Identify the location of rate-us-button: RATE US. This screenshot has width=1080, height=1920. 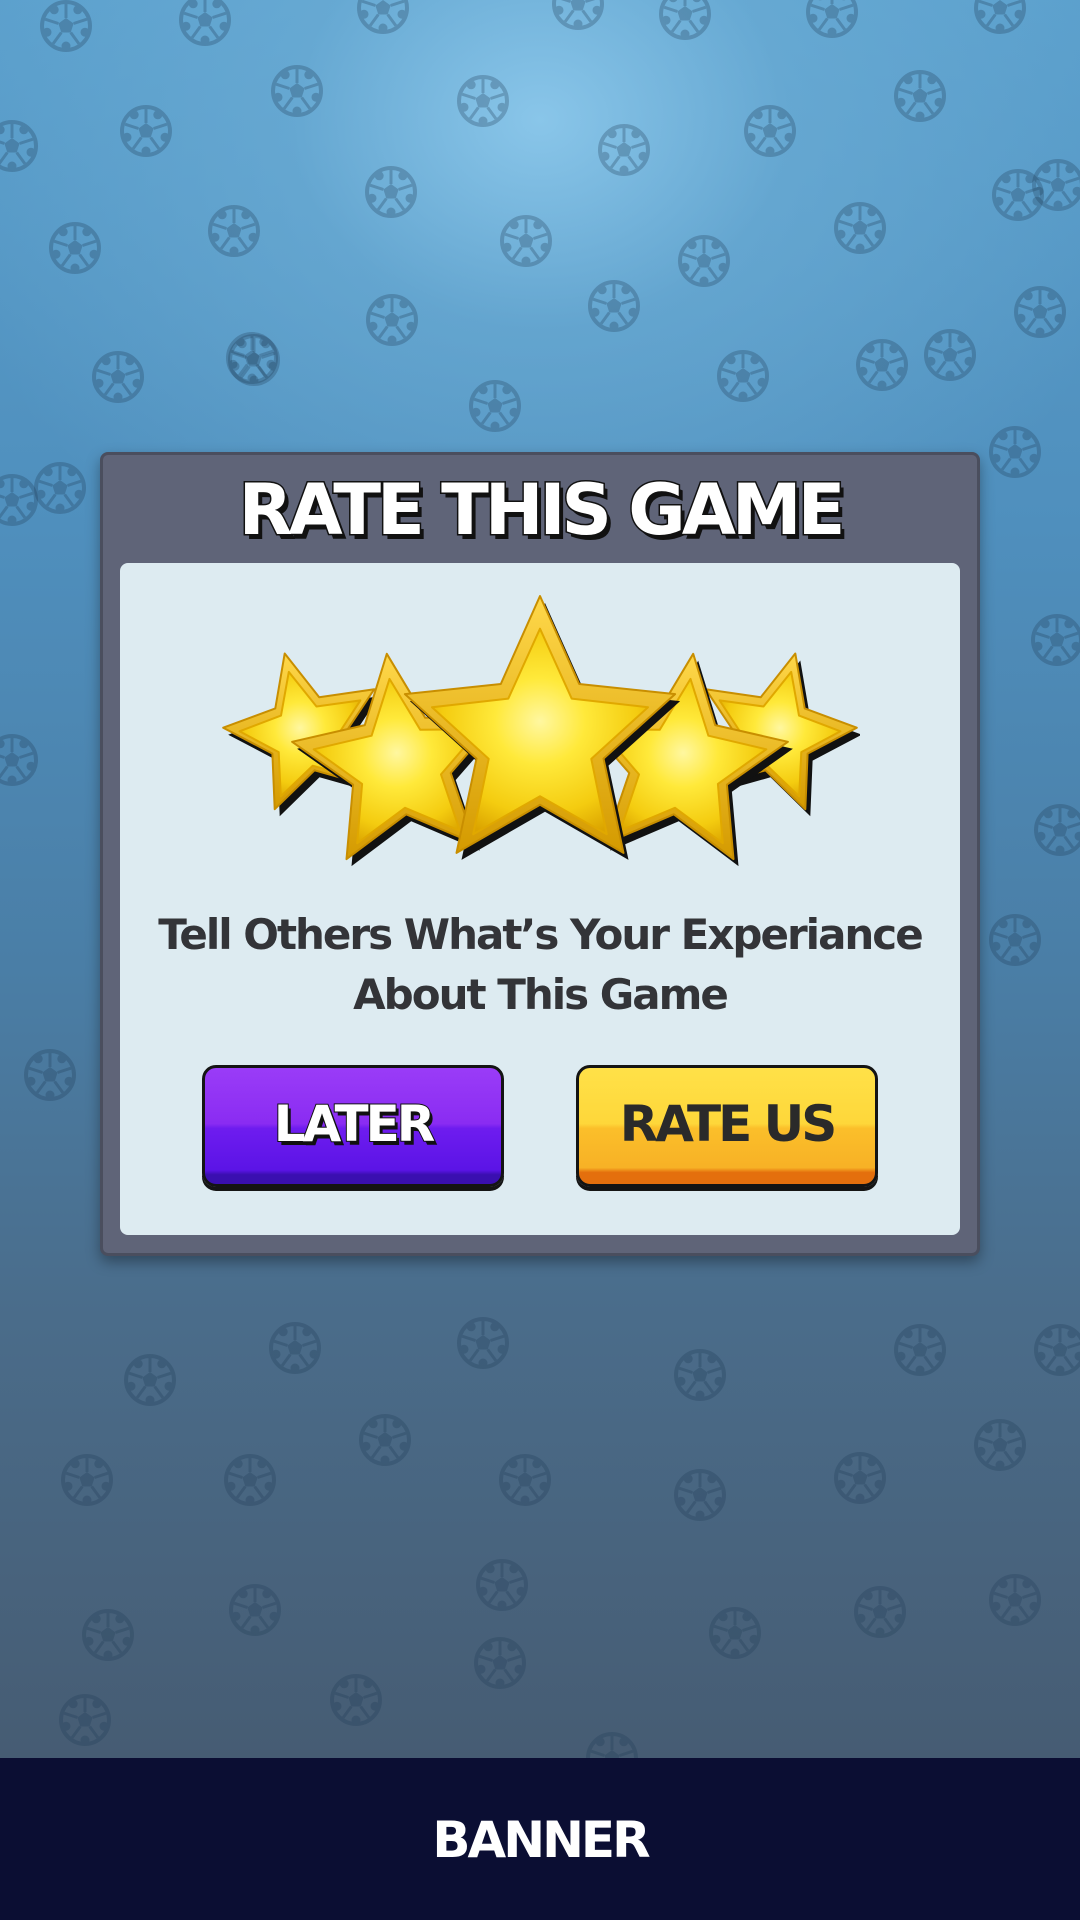
(727, 1126).